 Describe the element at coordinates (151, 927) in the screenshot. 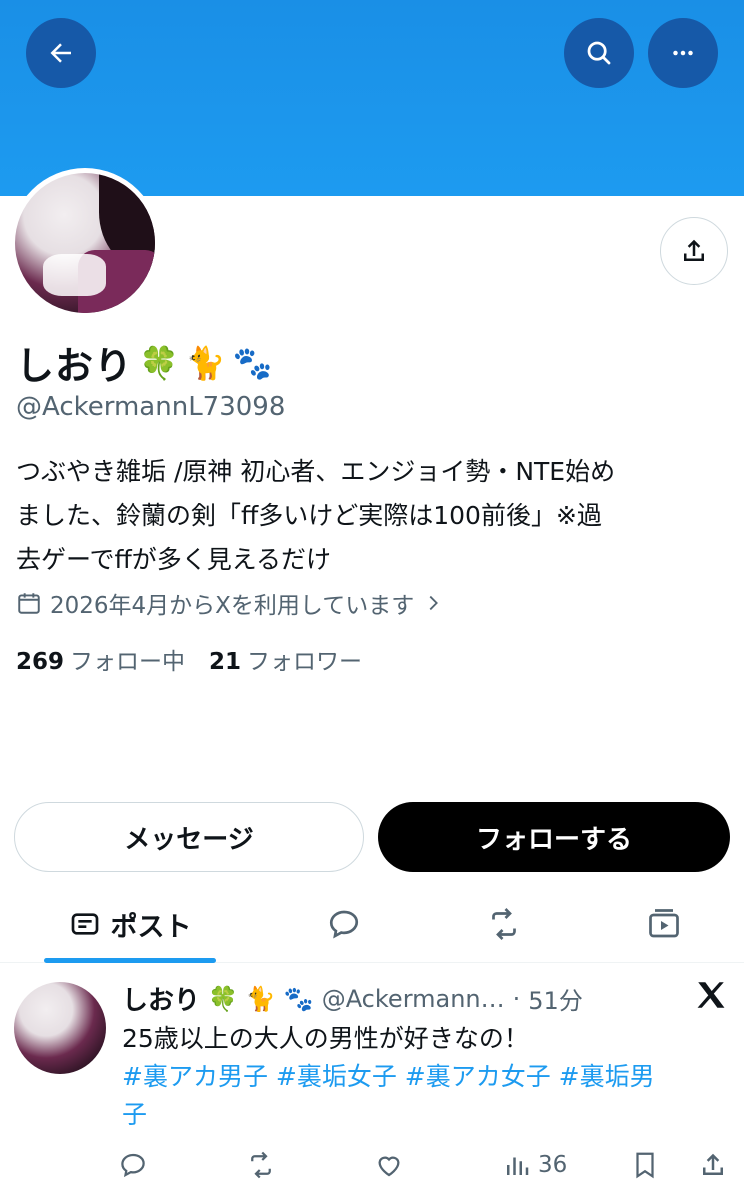

I see `tab-posts-label: ポスト` at that location.